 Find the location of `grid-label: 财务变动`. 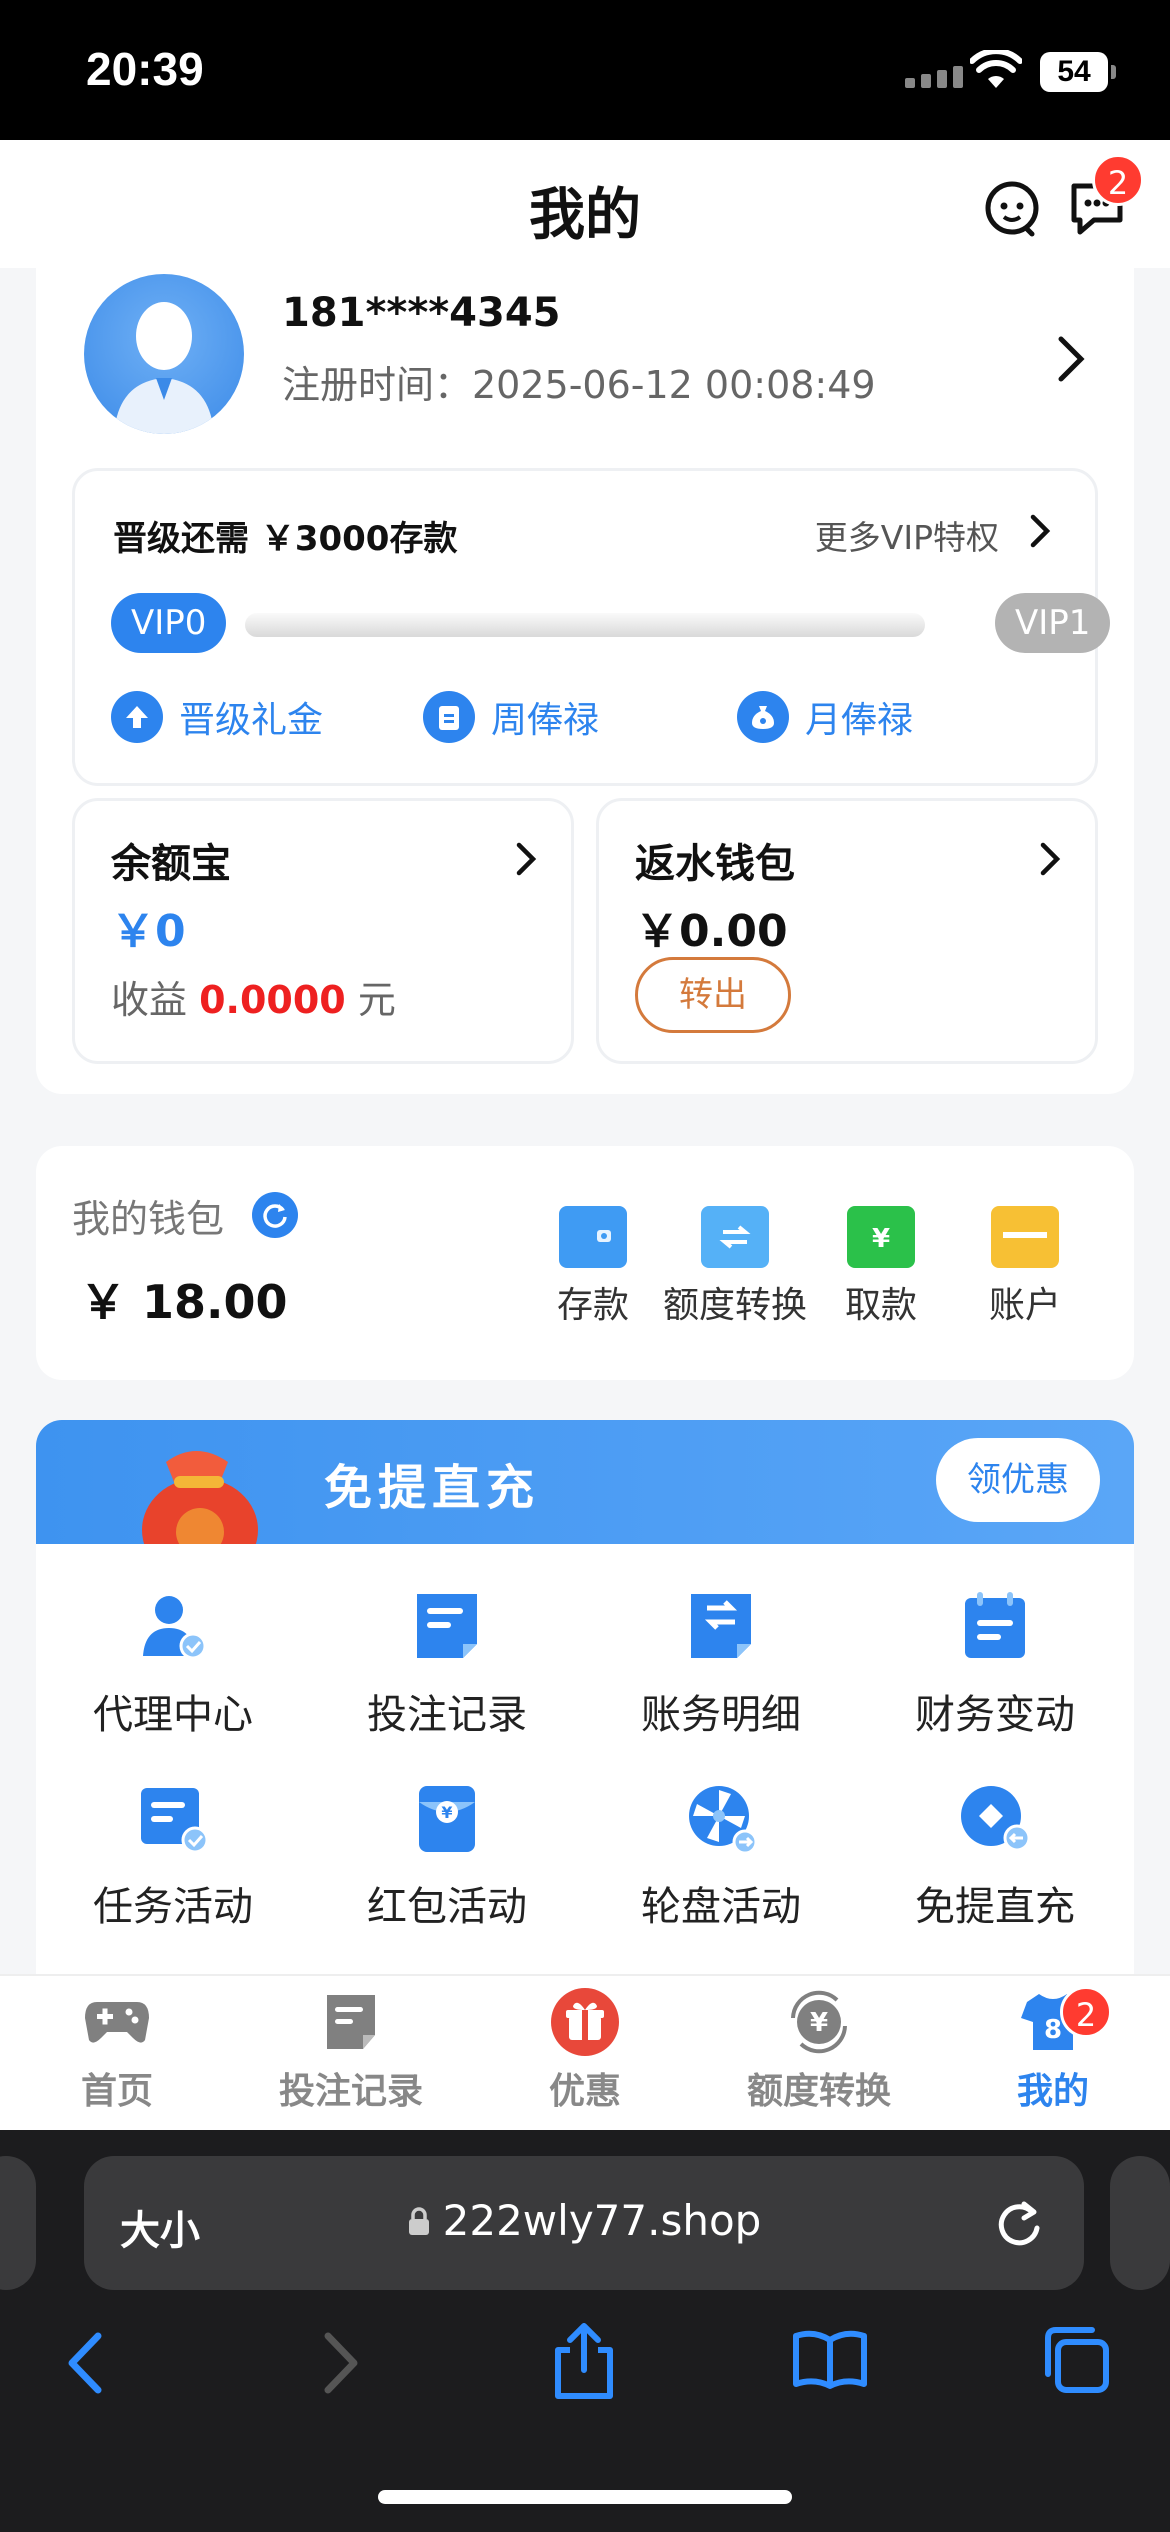

grid-label: 财务变动 is located at coordinates (995, 1715).